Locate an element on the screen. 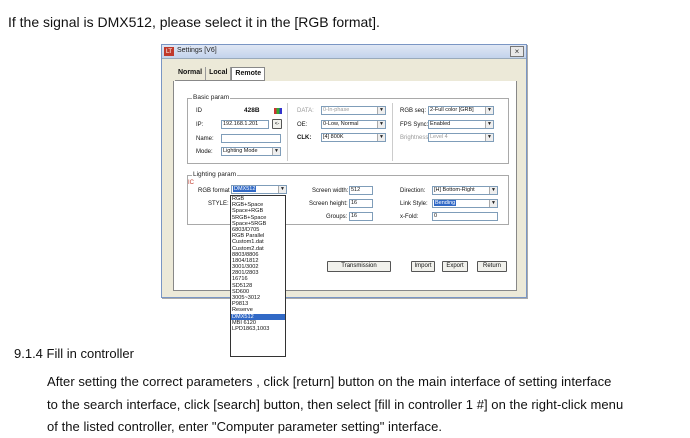  rgb-format-label: RGB format is located at coordinates (214, 191).